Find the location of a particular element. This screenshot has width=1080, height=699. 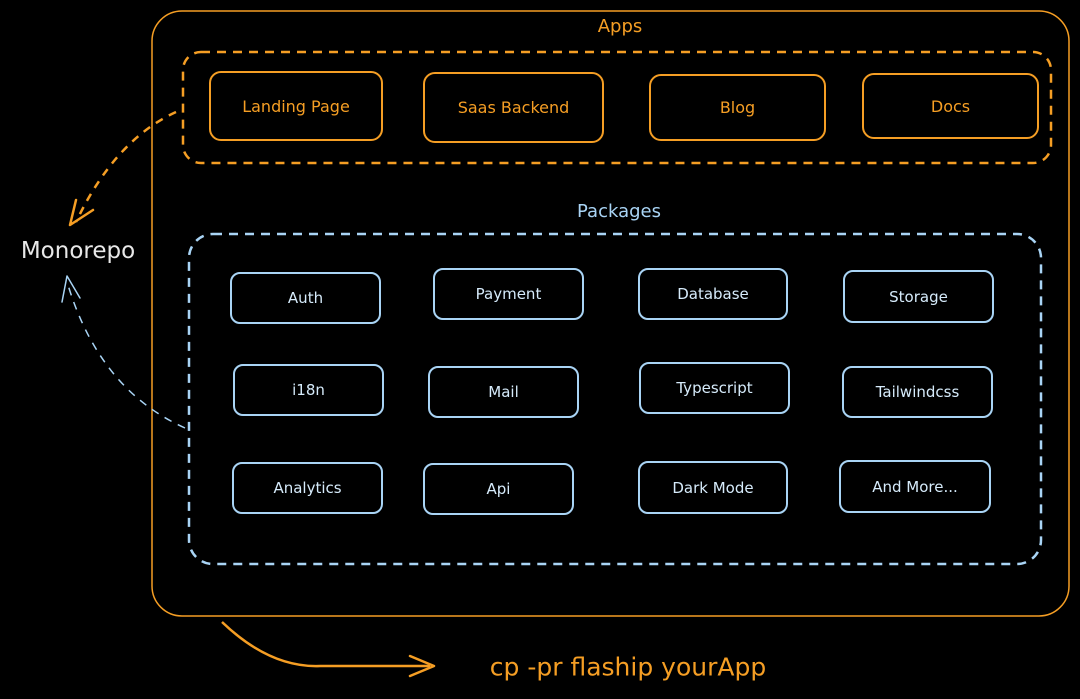

package-label: i18n is located at coordinates (308, 390).